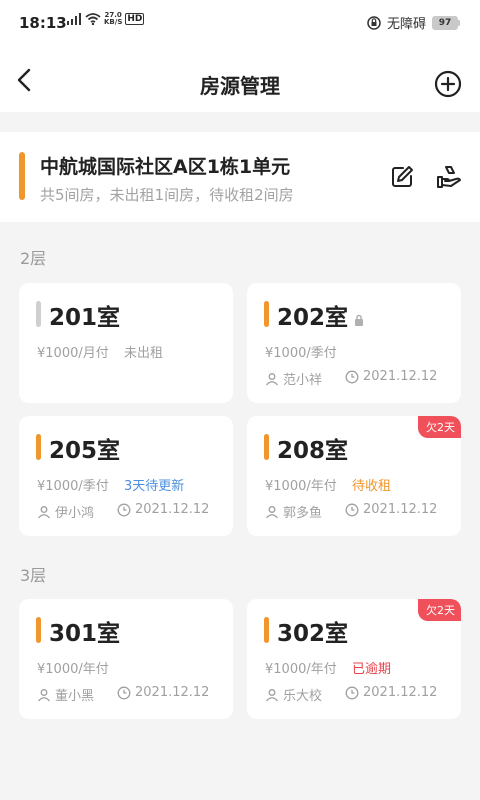  I want to click on status-icons: 27.0 KB/S HD, so click(105, 19).